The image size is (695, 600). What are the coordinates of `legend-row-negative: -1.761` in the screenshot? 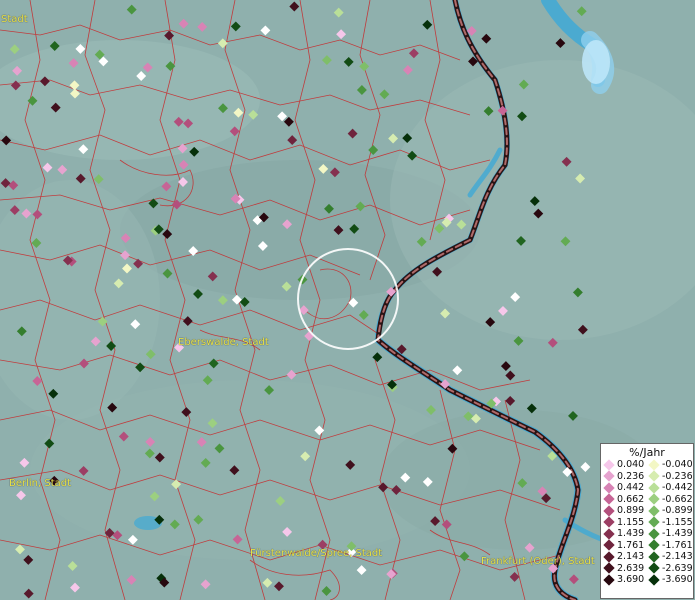 It's located at (670, 545).